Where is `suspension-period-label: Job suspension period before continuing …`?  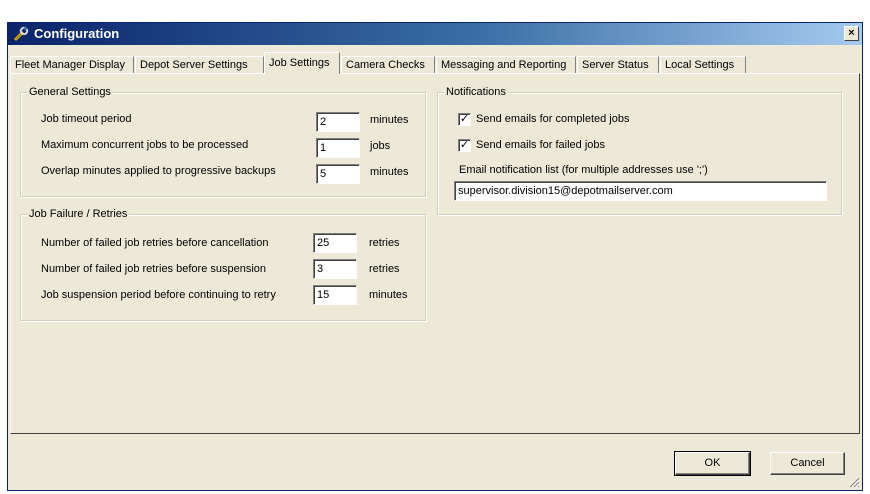
suspension-period-label: Job suspension period before continuing … is located at coordinates (158, 295).